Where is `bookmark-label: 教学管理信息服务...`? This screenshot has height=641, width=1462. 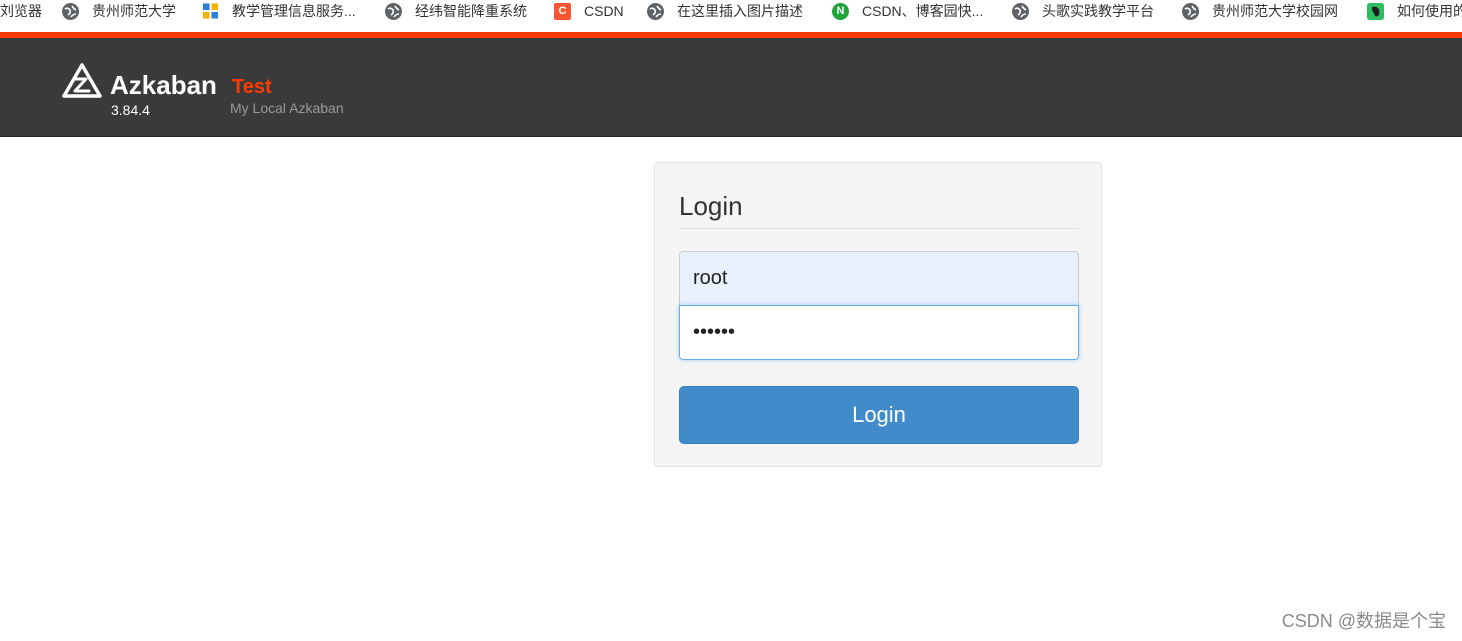 bookmark-label: 教学管理信息服务... is located at coordinates (294, 11).